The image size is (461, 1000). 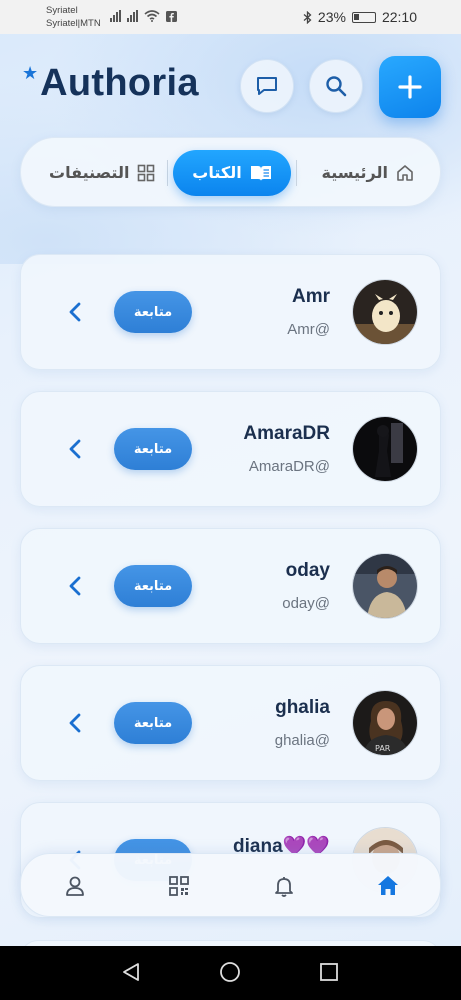 I want to click on nav-categories, so click(x=179, y=886).